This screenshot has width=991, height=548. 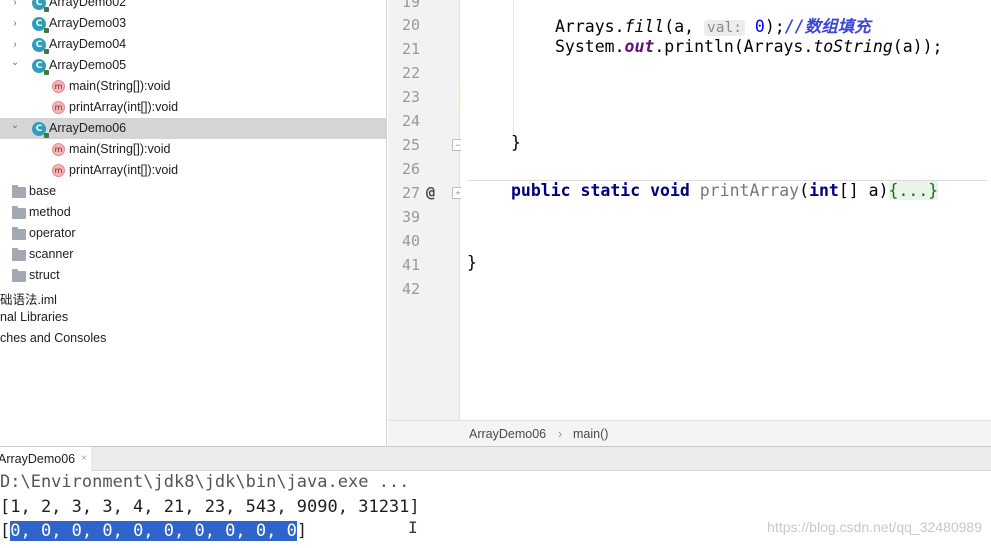 I want to click on code-line-25: }, so click(x=516, y=142).